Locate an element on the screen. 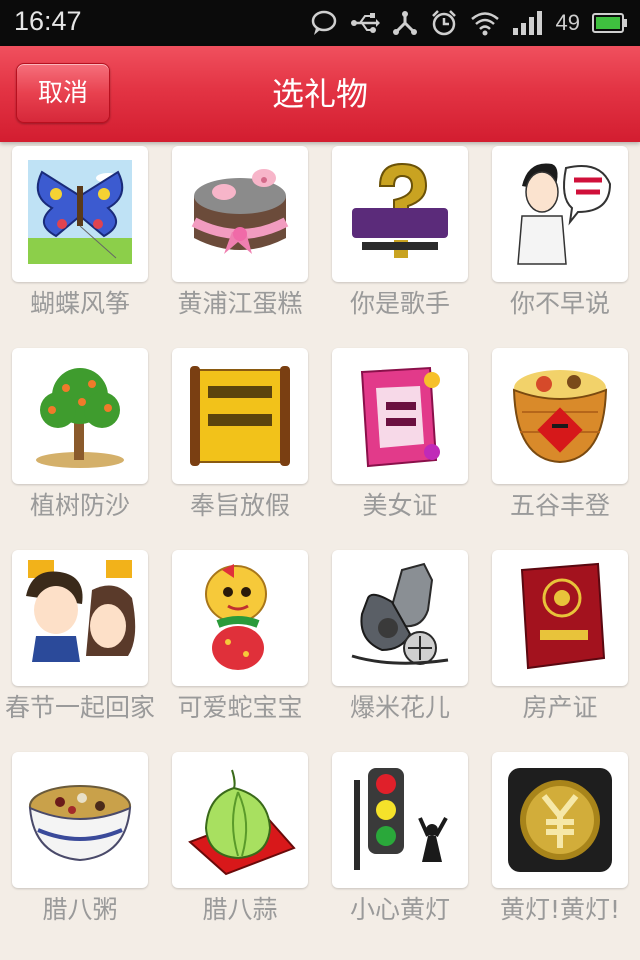  traffic-light-icon is located at coordinates (401, 819).